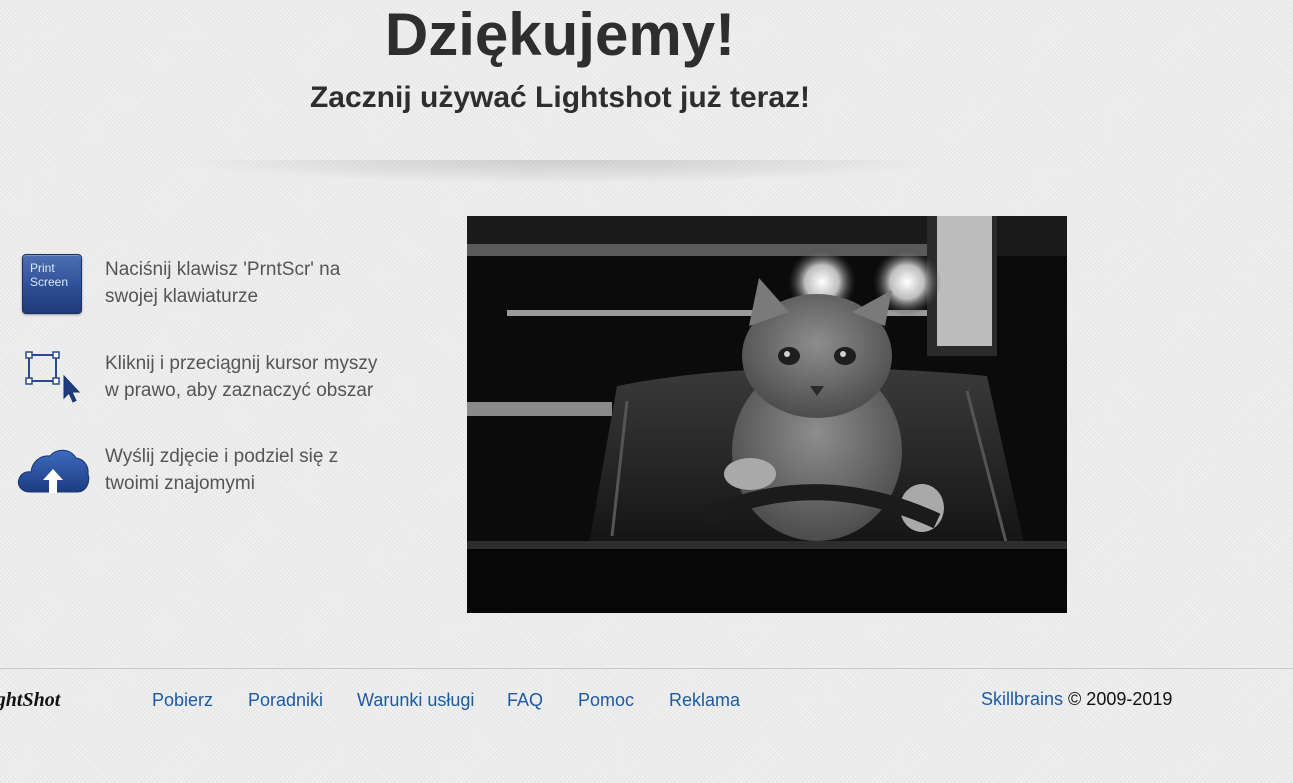 The width and height of the screenshot is (1293, 783). I want to click on footer-link-download: Pobierz, so click(182, 700).